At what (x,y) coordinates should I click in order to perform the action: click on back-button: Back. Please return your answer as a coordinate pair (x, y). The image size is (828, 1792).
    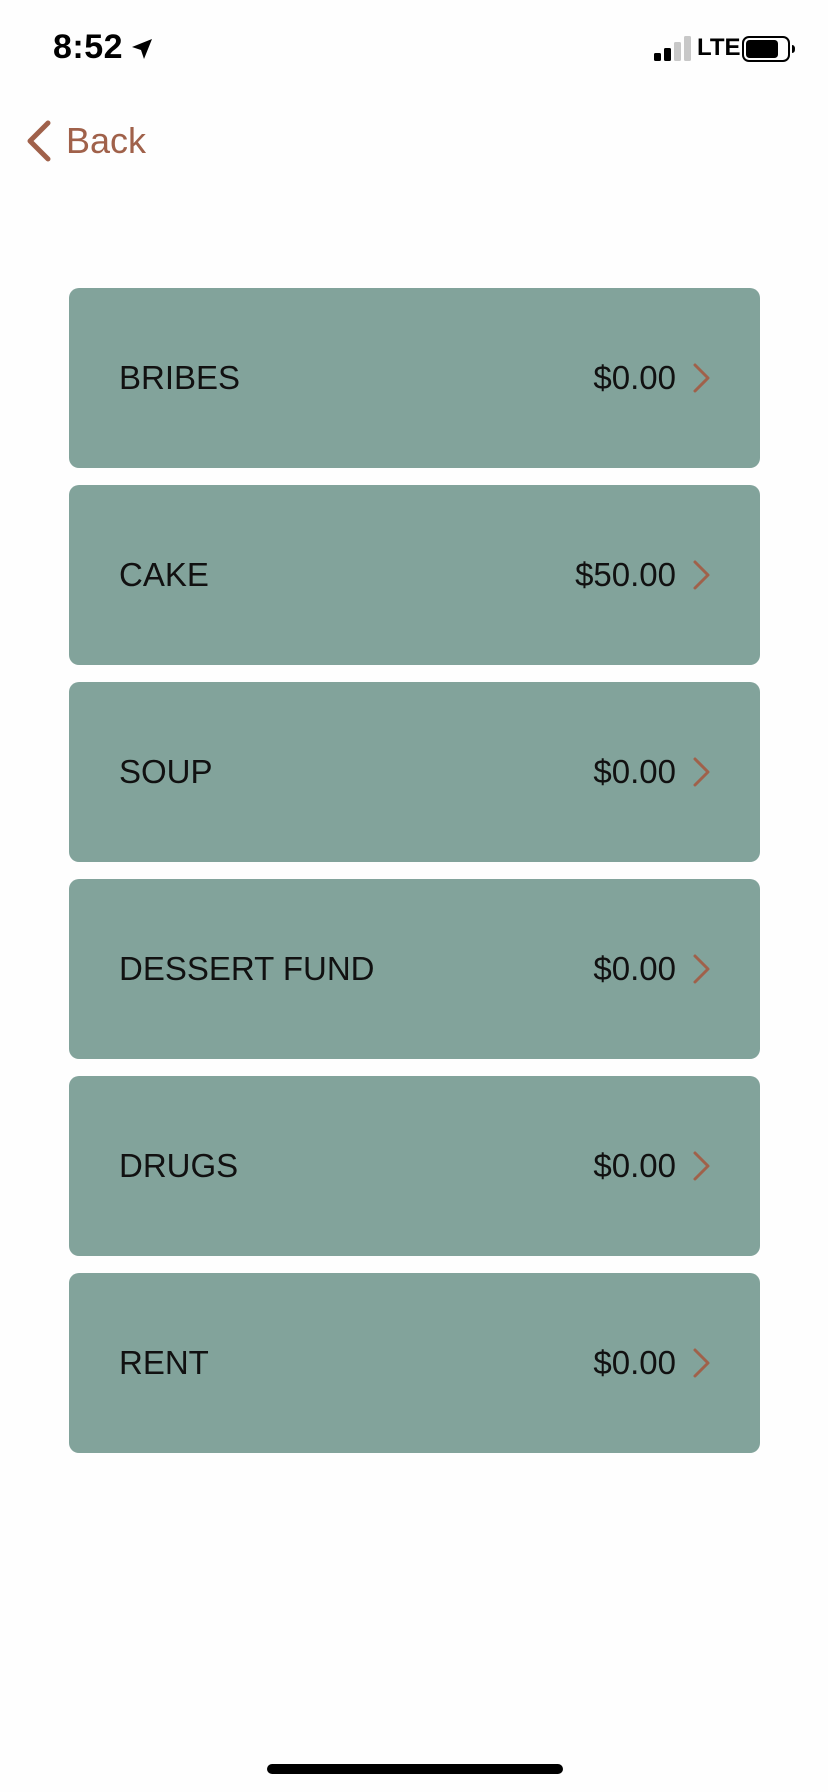
    Looking at the image, I should click on (85, 141).